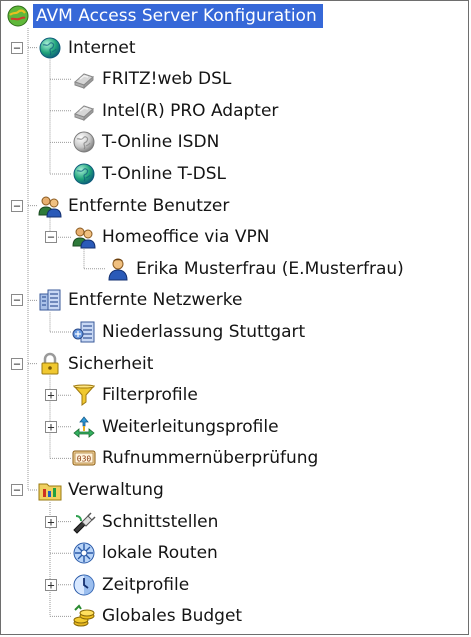 The height and width of the screenshot is (637, 471). I want to click on tree-node-label: Rufnummernüberprüfung, so click(210, 458).